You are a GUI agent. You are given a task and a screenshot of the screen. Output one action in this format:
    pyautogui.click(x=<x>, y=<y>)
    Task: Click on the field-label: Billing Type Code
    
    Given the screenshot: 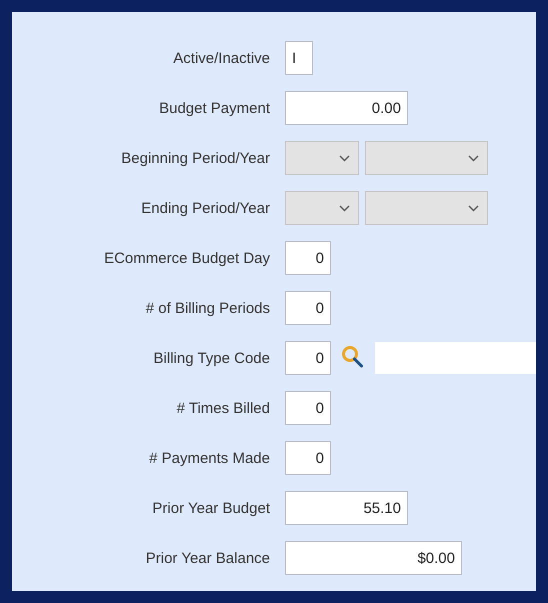 What is the action you would take?
    pyautogui.click(x=212, y=358)
    